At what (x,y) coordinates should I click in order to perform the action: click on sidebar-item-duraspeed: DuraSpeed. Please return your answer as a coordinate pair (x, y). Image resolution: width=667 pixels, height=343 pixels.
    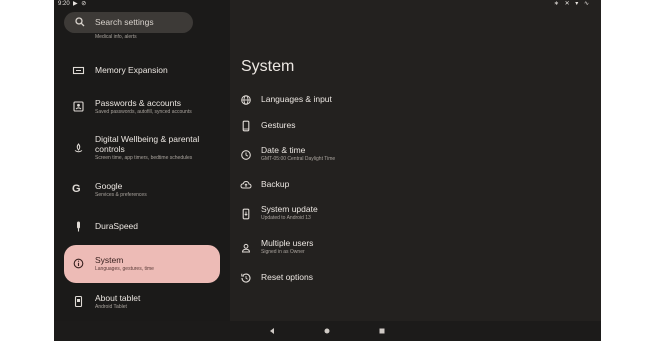
    Looking at the image, I should click on (142, 226).